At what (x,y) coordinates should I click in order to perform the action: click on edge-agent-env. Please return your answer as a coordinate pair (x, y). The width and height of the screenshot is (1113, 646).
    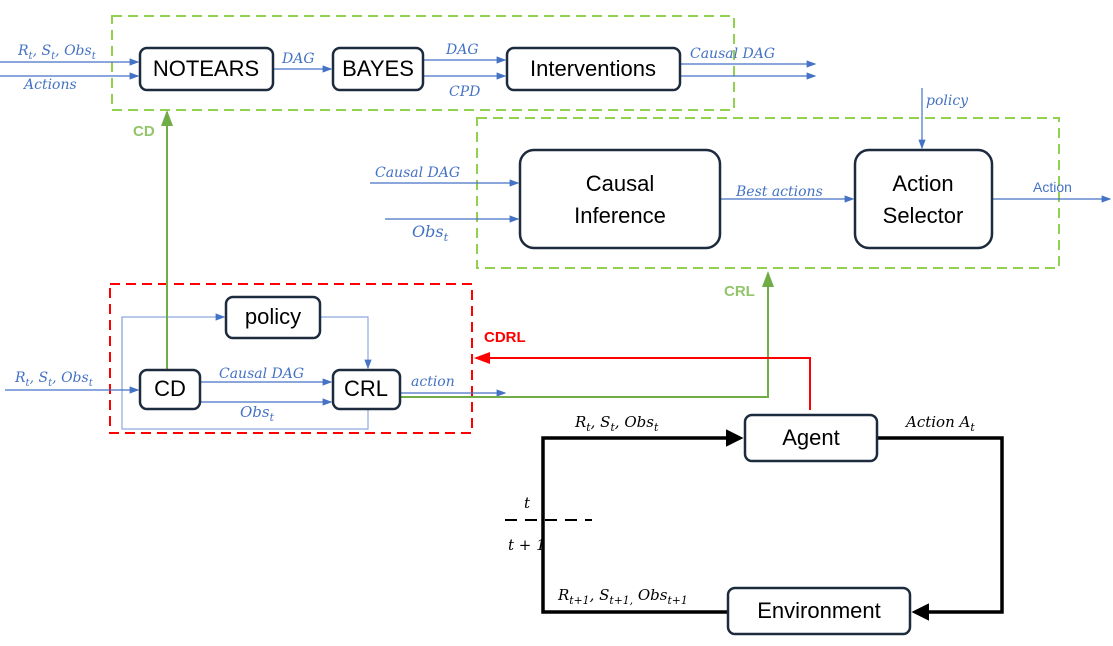
    Looking at the image, I should click on (940, 528).